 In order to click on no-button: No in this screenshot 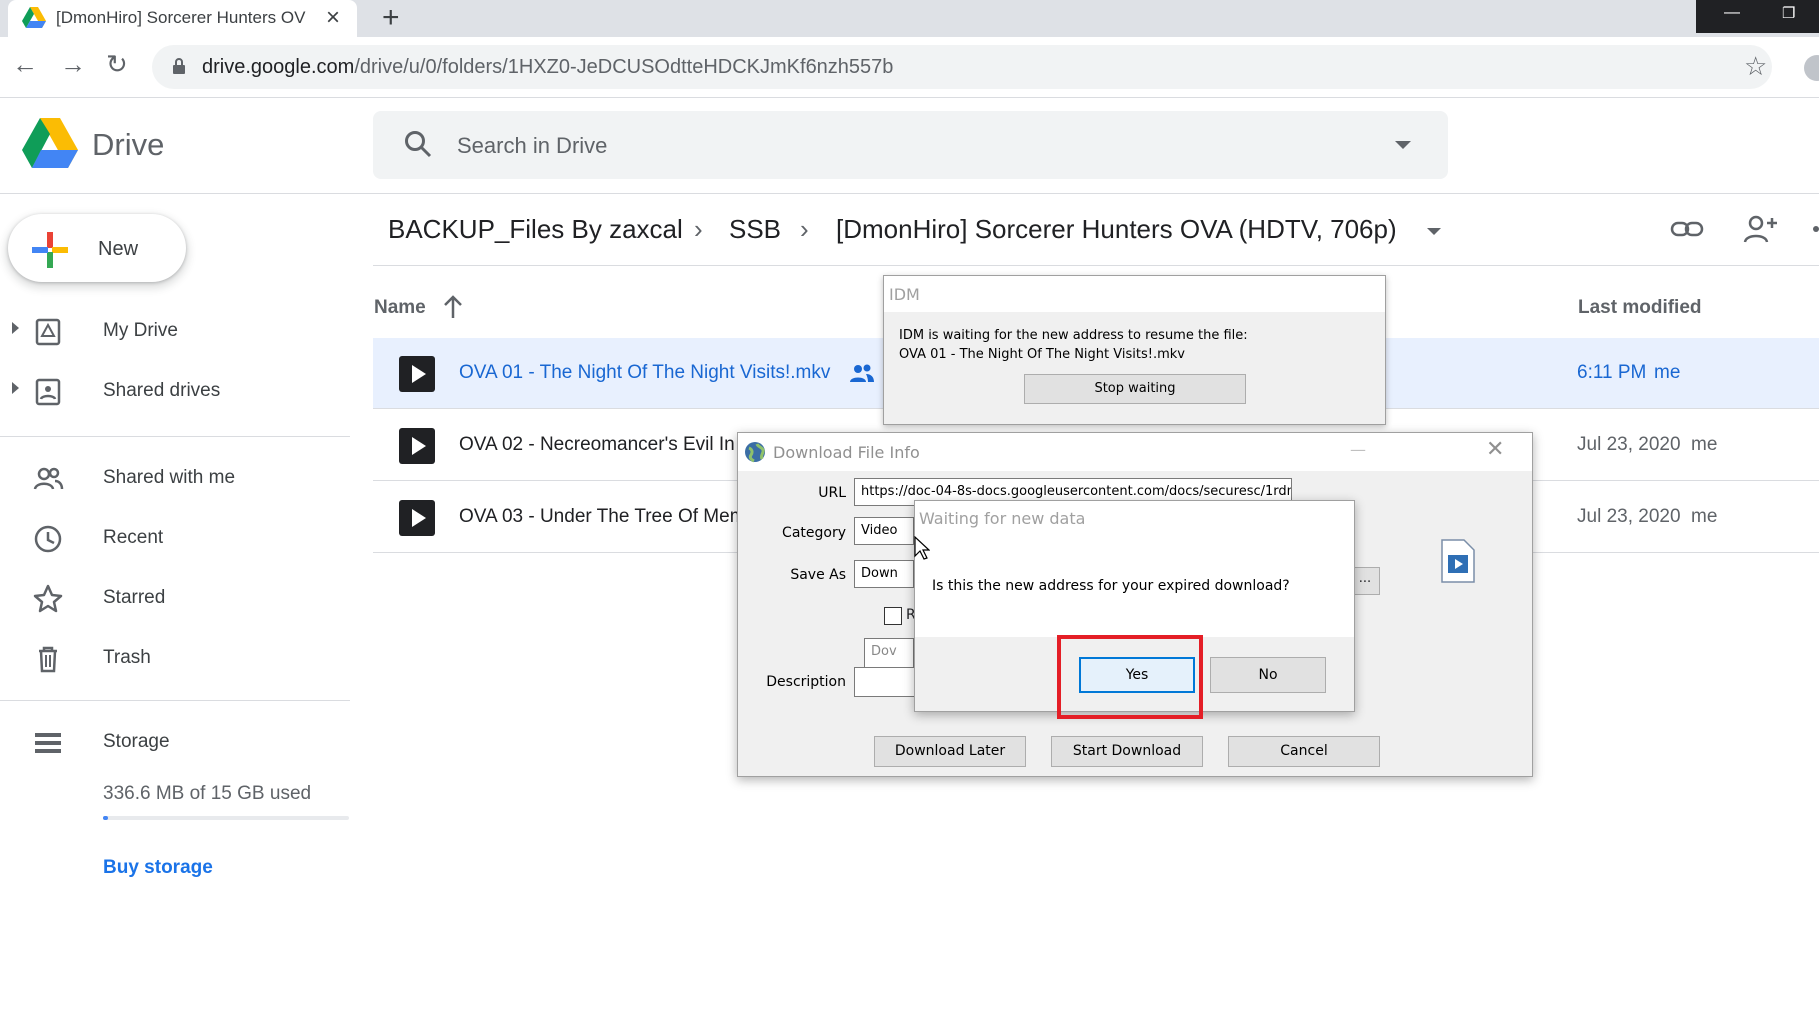, I will do `click(1268, 675)`.